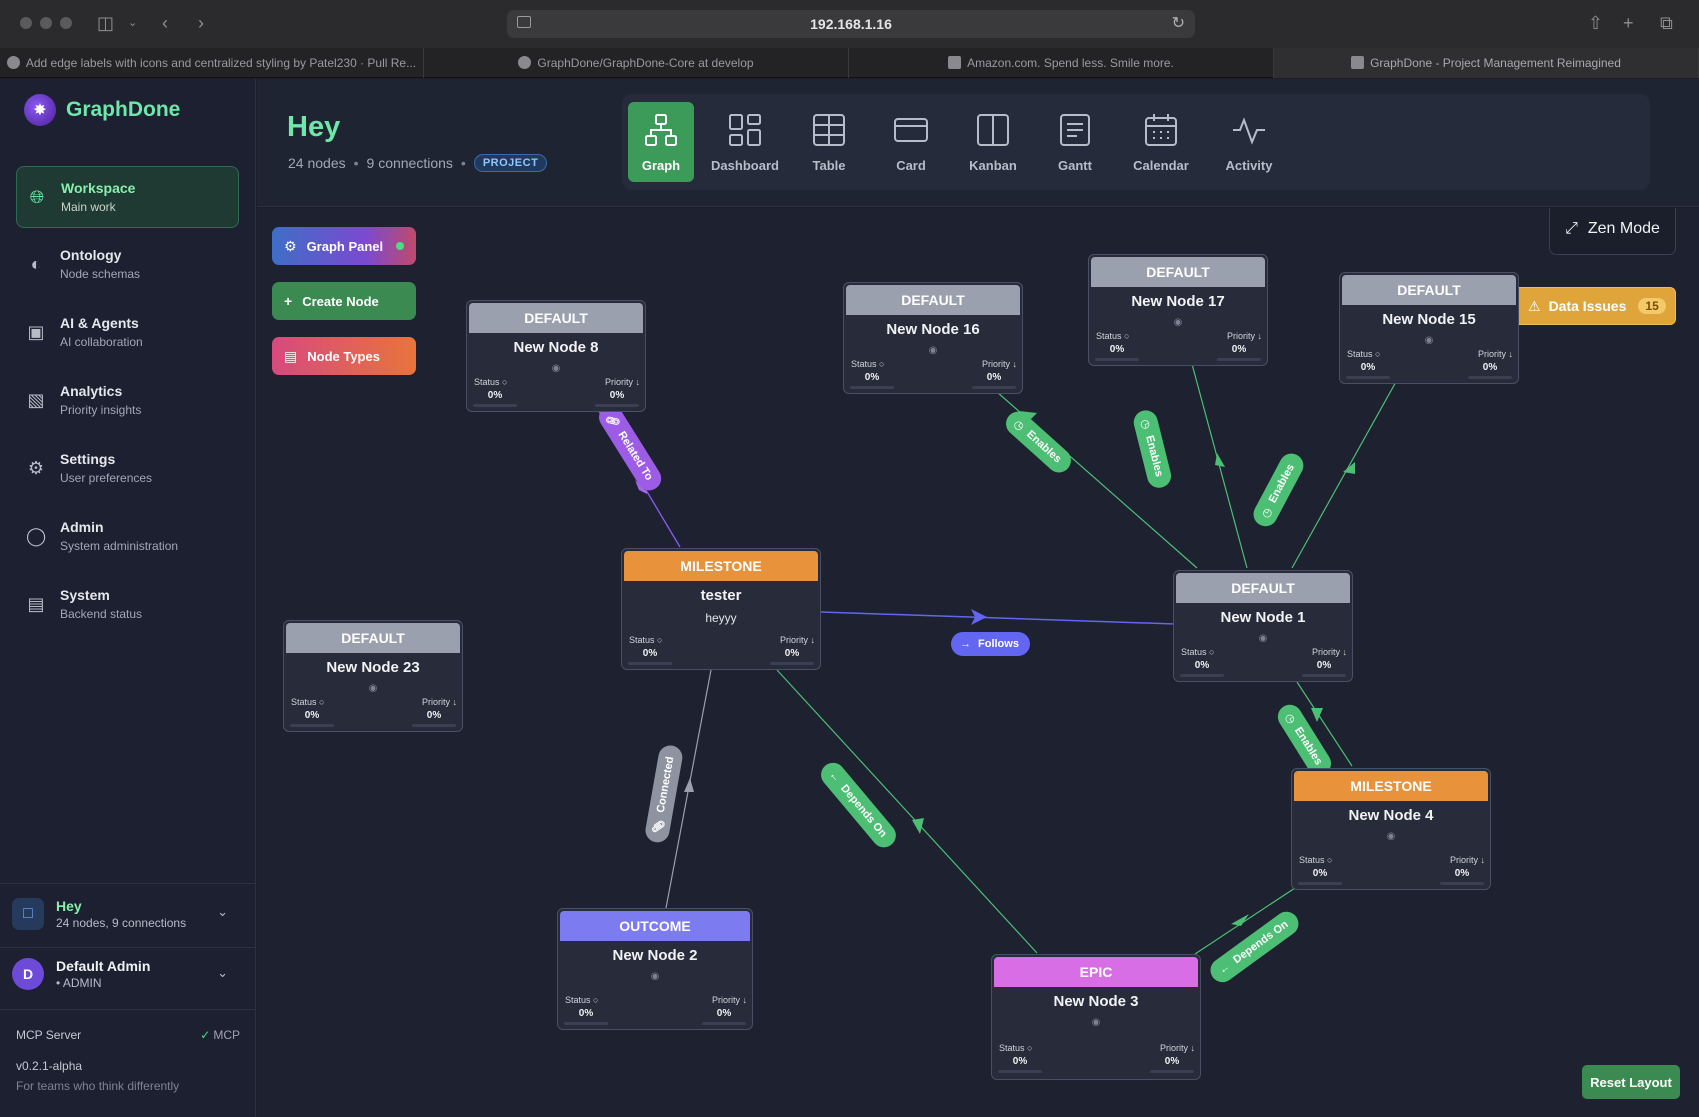 The image size is (1699, 1117). Describe the element at coordinates (1249, 165) in the screenshot. I see `view-label: Activity` at that location.